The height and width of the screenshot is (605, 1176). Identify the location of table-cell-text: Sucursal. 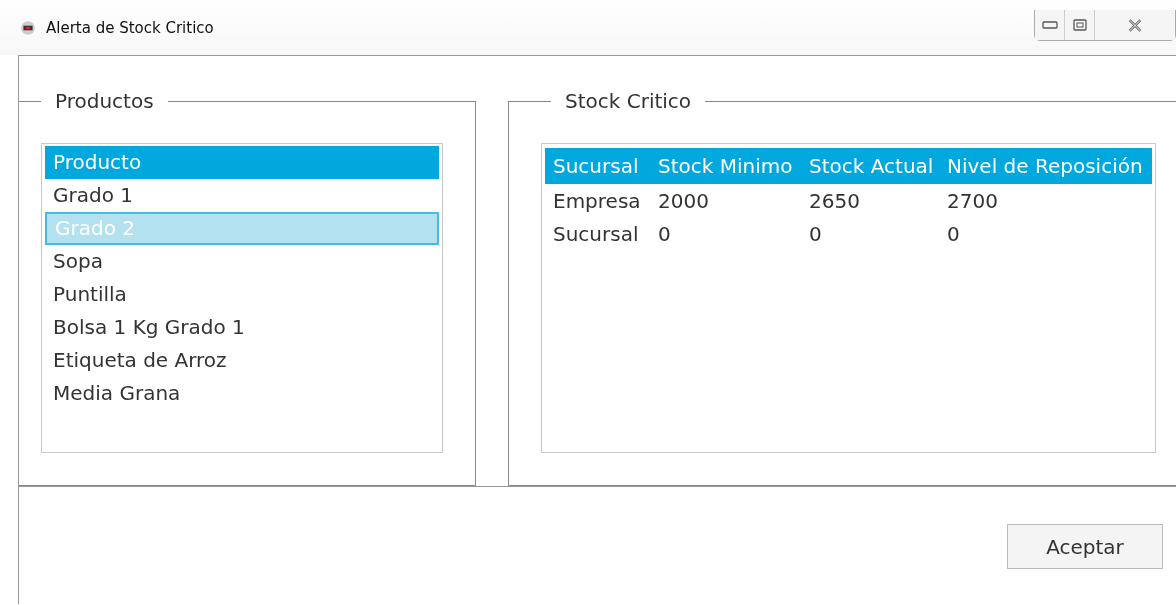
(596, 233).